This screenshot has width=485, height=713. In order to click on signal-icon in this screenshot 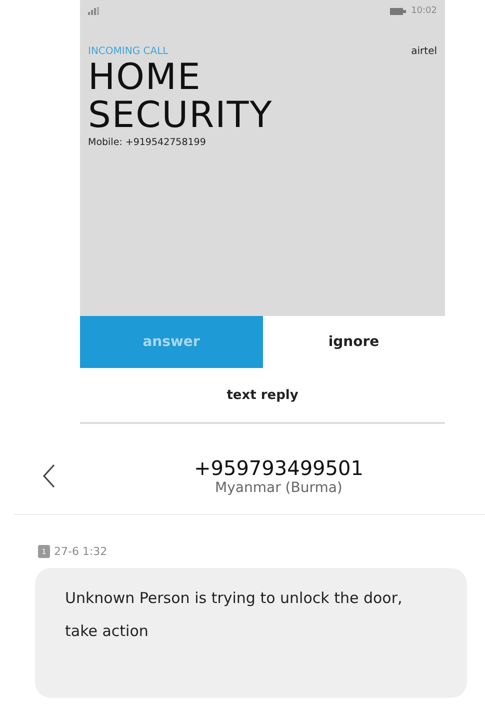, I will do `click(94, 11)`.